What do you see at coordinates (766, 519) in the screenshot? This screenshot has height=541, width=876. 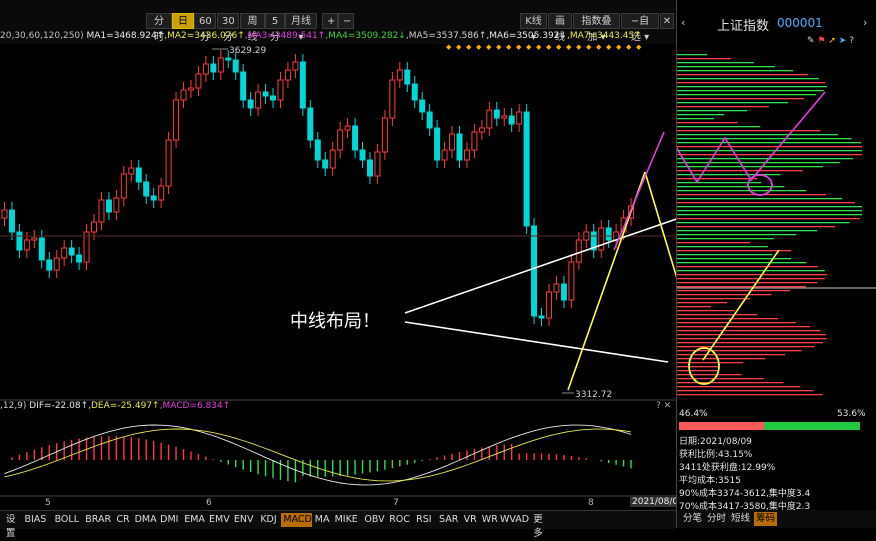 I see `tab-chips: 筹码` at bounding box center [766, 519].